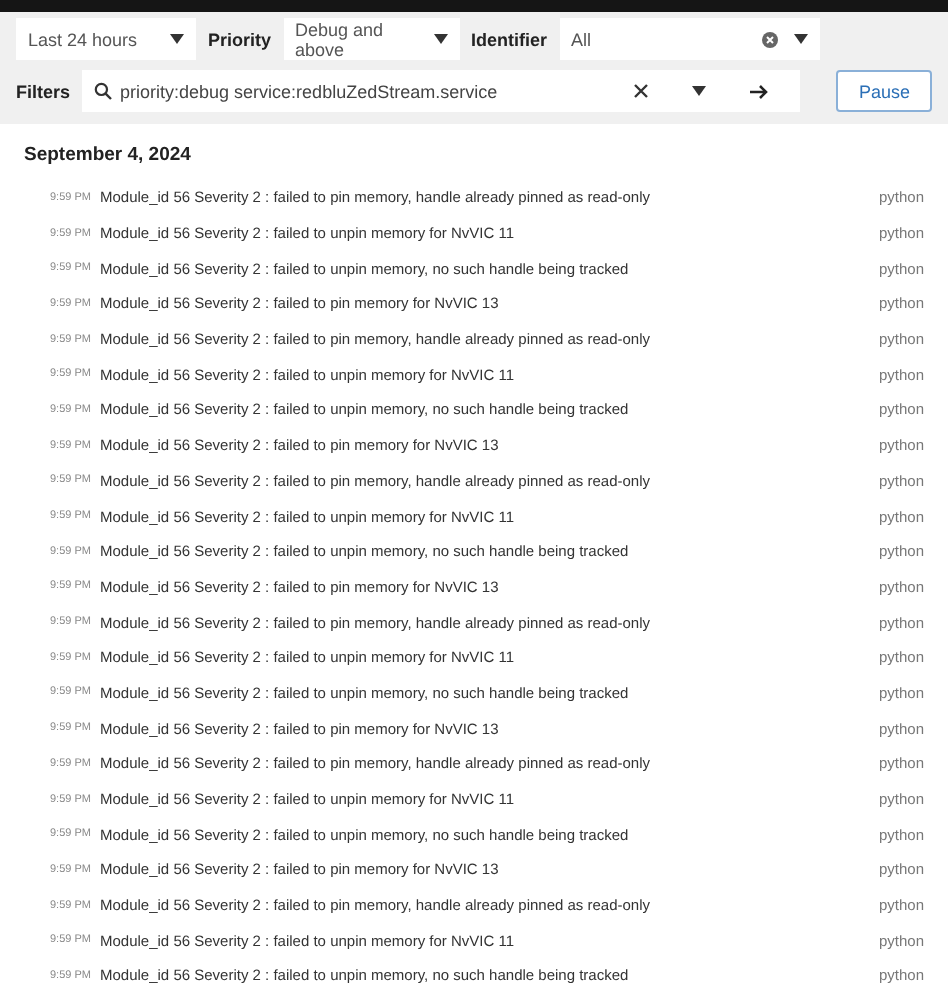  I want to click on priority-select: Debug and above, so click(371, 39).